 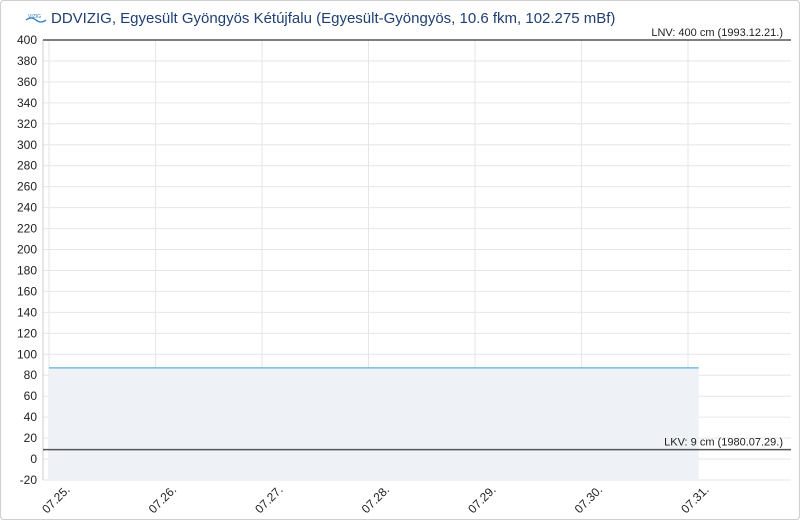 I want to click on y-tick-label: 380, so click(x=27, y=61).